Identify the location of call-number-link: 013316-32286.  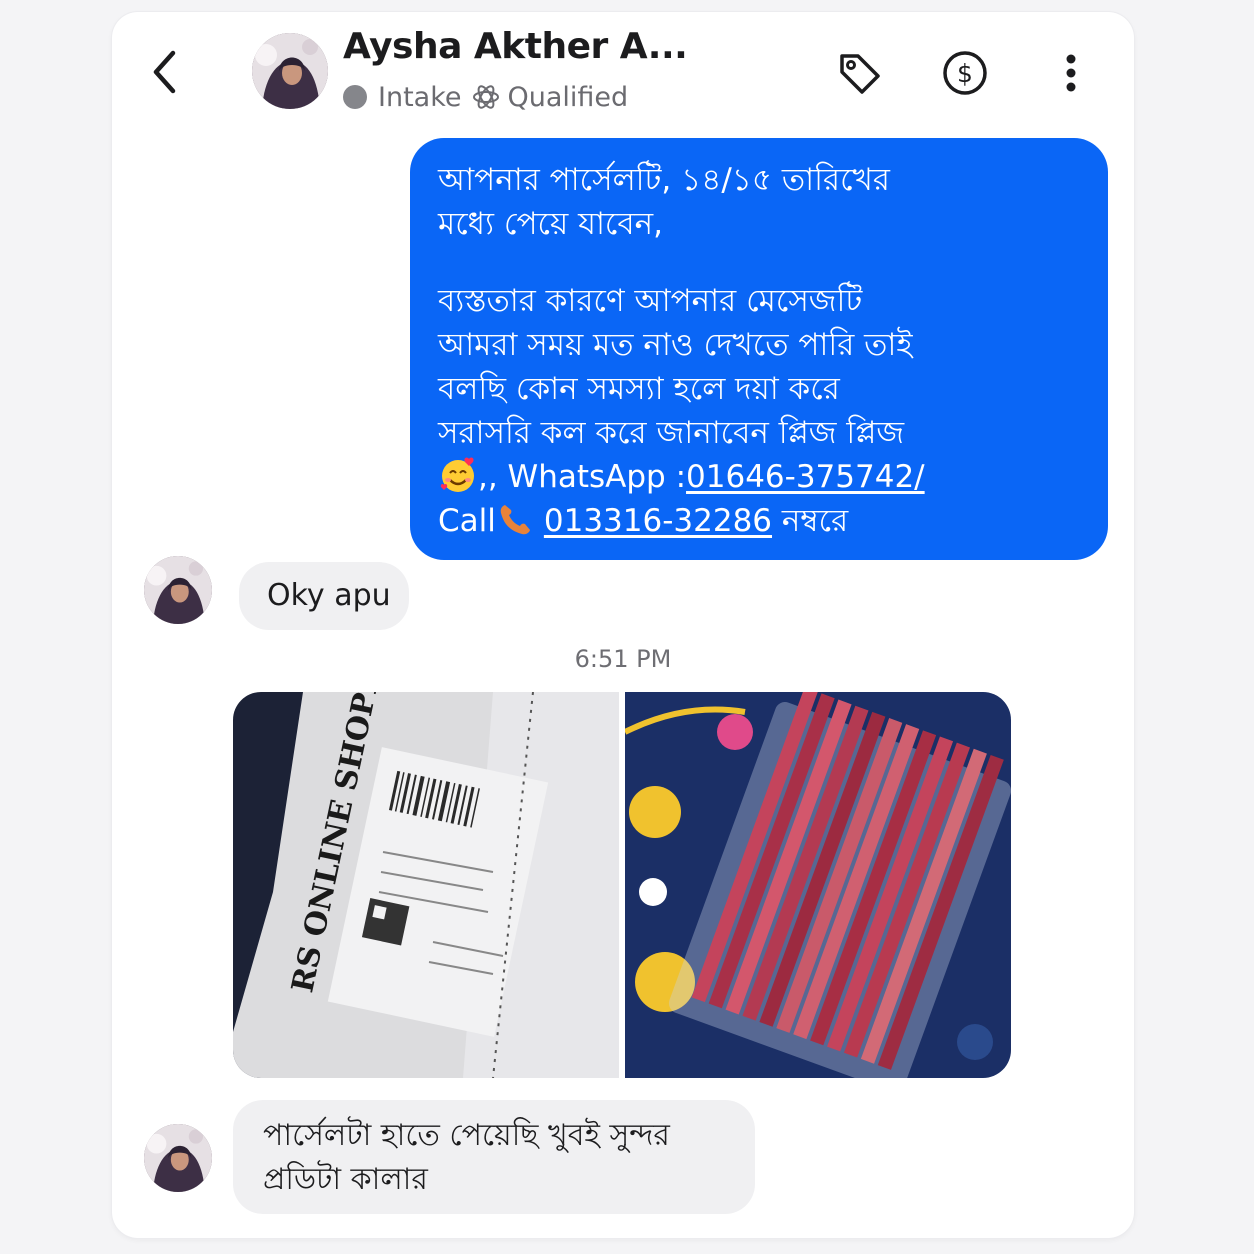
(658, 521).